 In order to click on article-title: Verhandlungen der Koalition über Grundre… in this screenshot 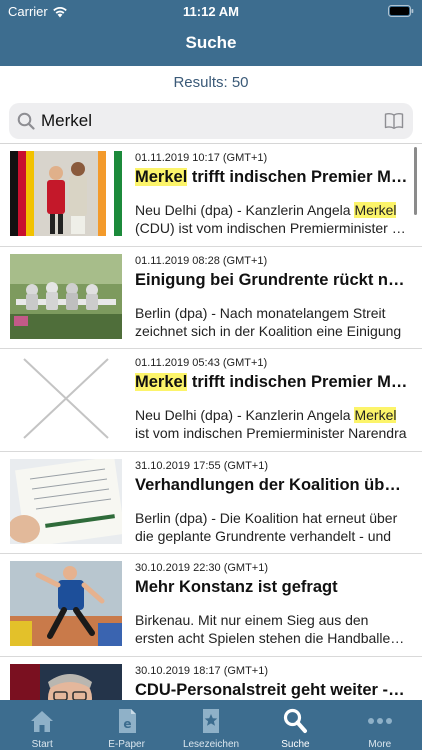, I will do `click(271, 484)`.